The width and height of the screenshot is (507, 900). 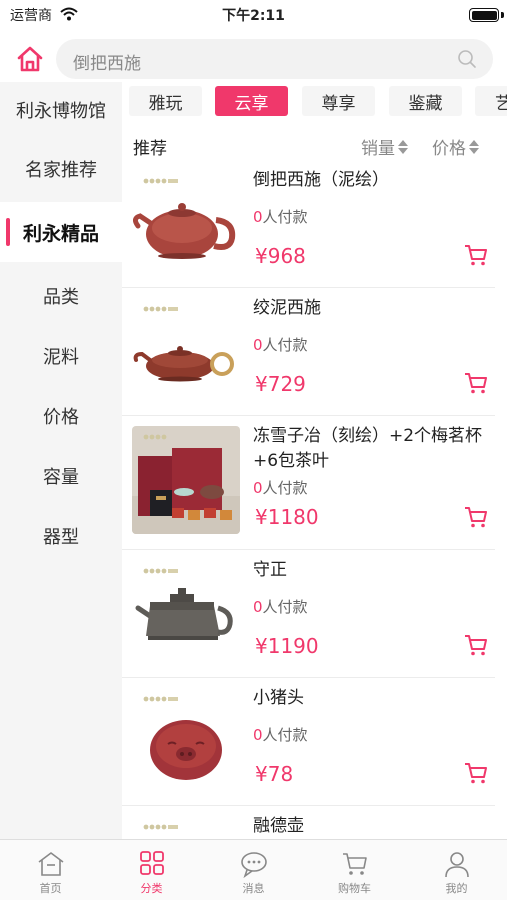 I want to click on sort-recommend: 推荐, so click(x=150, y=146).